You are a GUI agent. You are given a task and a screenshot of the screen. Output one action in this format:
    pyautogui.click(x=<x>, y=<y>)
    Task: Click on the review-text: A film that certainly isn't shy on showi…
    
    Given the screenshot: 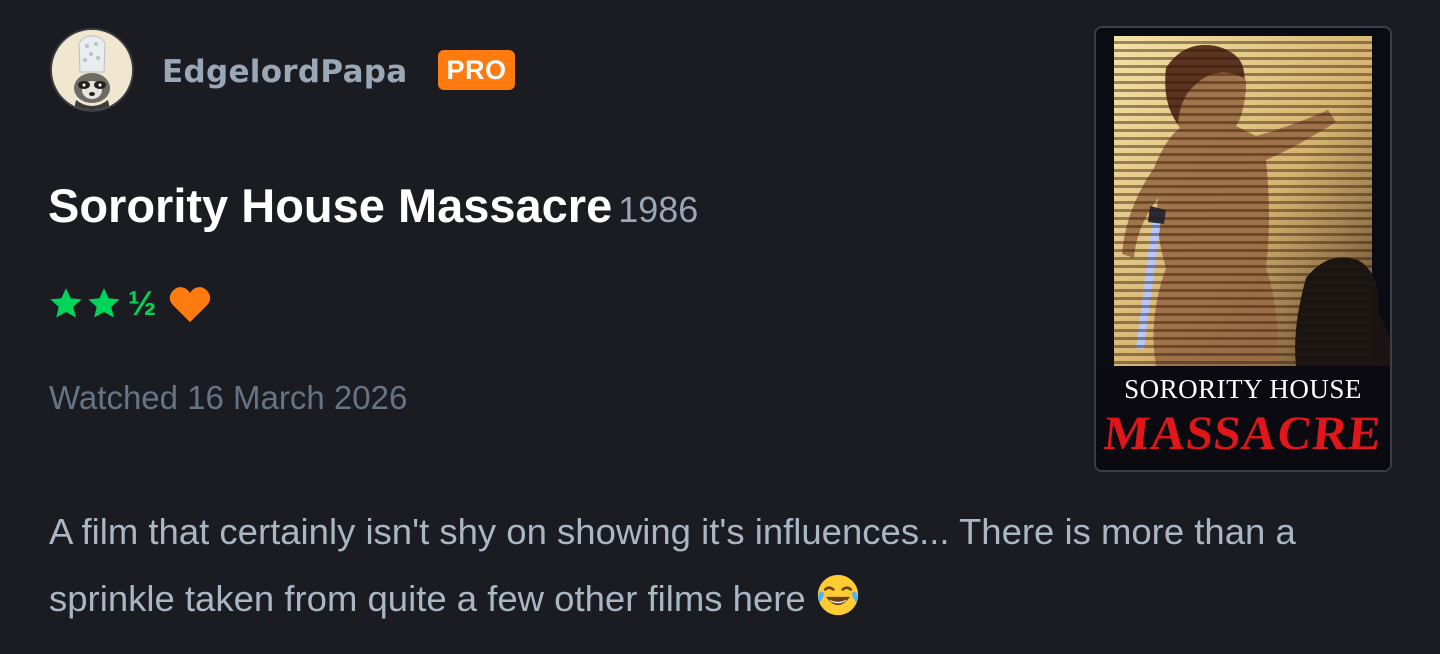 What is the action you would take?
    pyautogui.click(x=672, y=565)
    